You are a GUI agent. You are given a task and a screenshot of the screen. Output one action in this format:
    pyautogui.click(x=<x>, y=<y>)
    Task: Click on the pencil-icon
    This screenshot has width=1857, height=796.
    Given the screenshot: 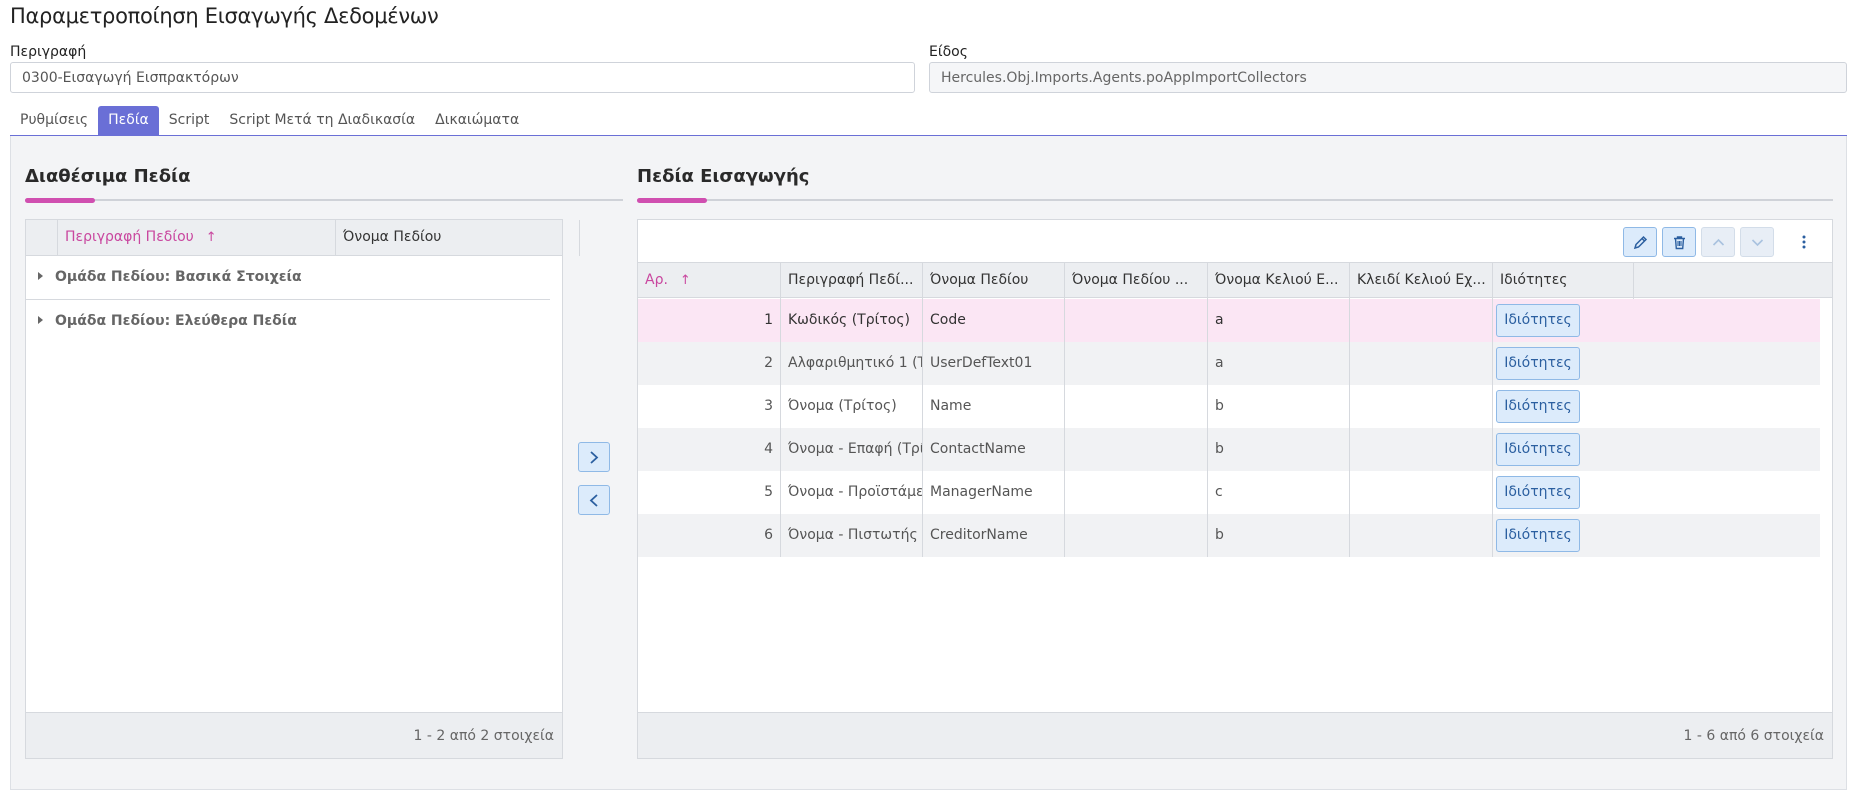 What is the action you would take?
    pyautogui.click(x=1640, y=242)
    